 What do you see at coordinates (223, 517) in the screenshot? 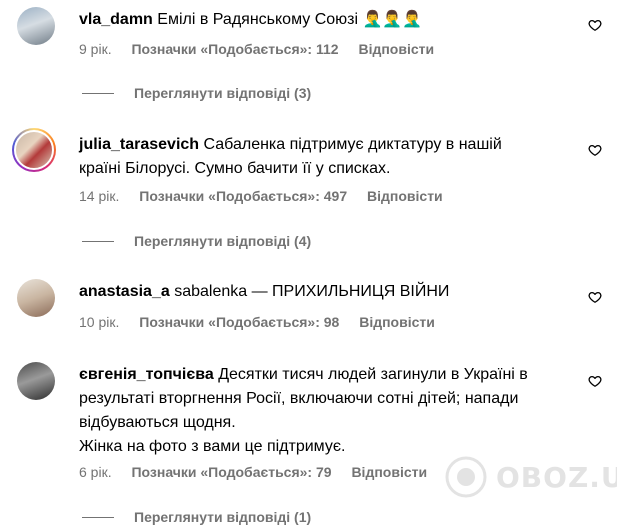
I see `view-replies-label: Переглянути відповіді (1)` at bounding box center [223, 517].